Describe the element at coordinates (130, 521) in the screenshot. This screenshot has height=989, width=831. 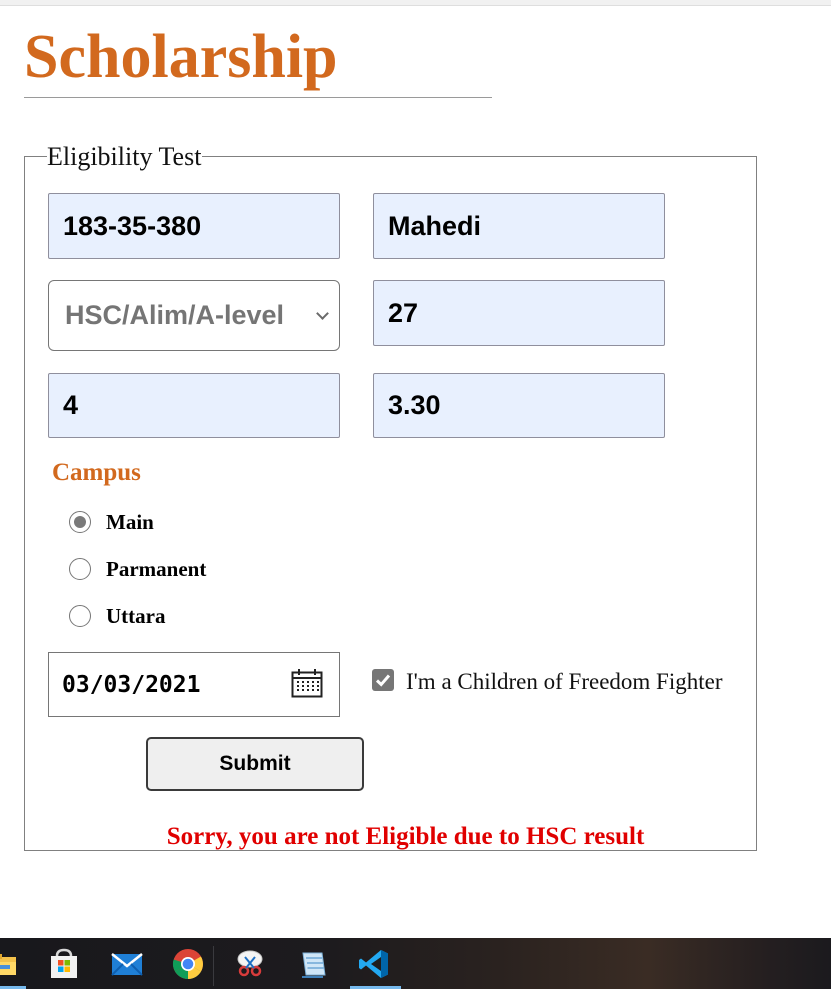
I see `campus-option-label: Main` at that location.